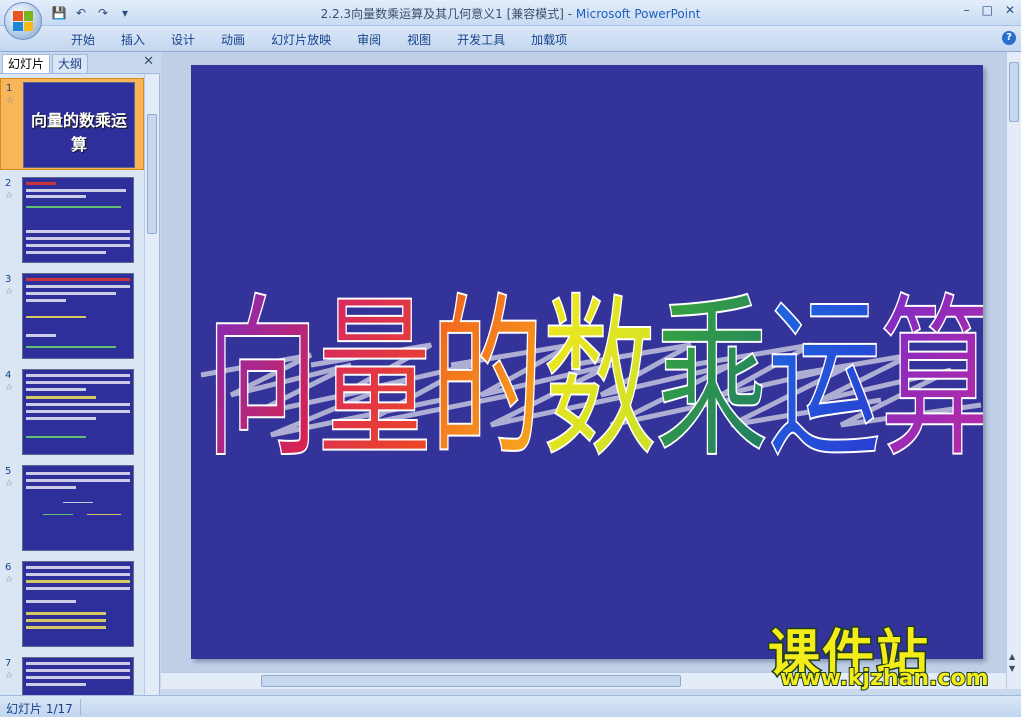 This screenshot has width=1021, height=717. Describe the element at coordinates (1013, 370) in the screenshot. I see `vertical-scrollbar: ▲ ▼` at that location.